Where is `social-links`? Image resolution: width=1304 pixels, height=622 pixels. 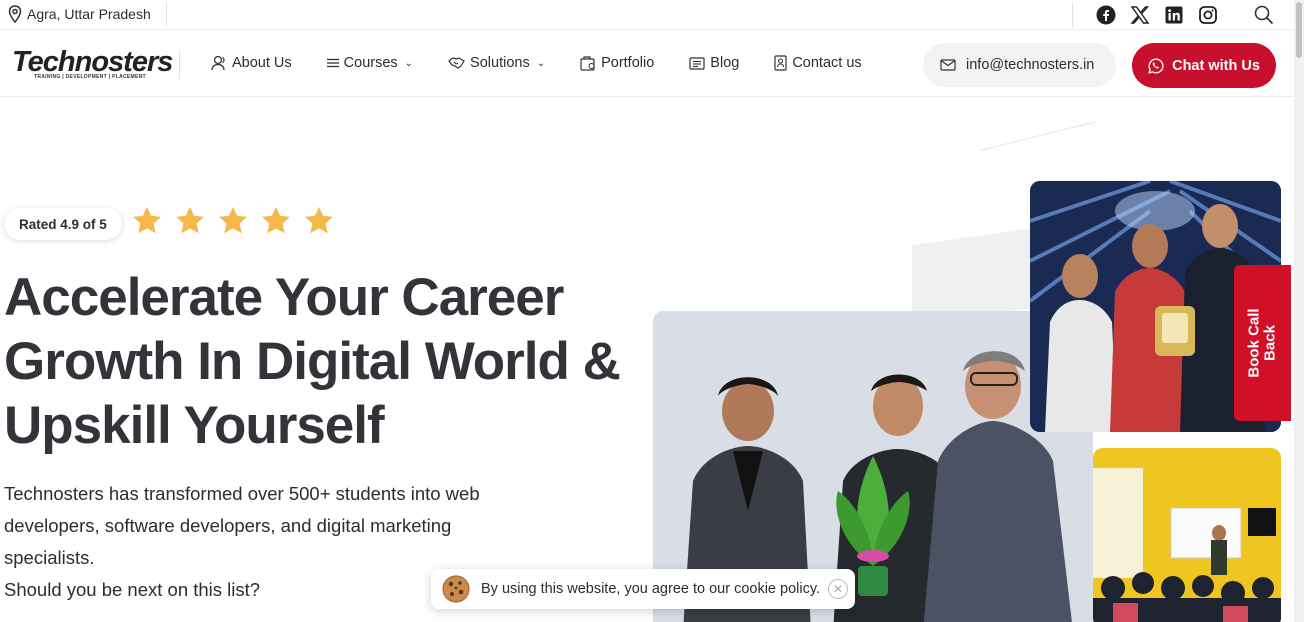 social-links is located at coordinates (1179, 15).